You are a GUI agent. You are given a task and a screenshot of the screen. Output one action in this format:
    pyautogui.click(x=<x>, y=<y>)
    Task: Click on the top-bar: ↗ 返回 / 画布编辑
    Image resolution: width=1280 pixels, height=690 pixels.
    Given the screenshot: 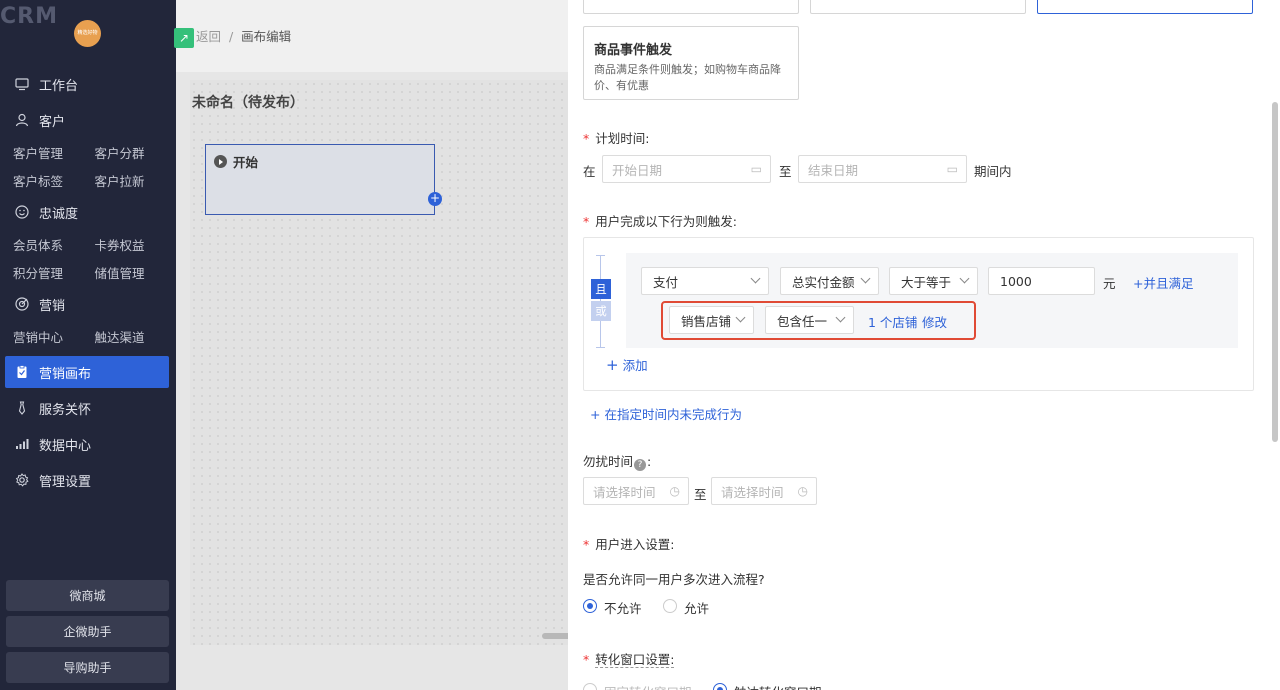 What is the action you would take?
    pyautogui.click(x=371, y=36)
    